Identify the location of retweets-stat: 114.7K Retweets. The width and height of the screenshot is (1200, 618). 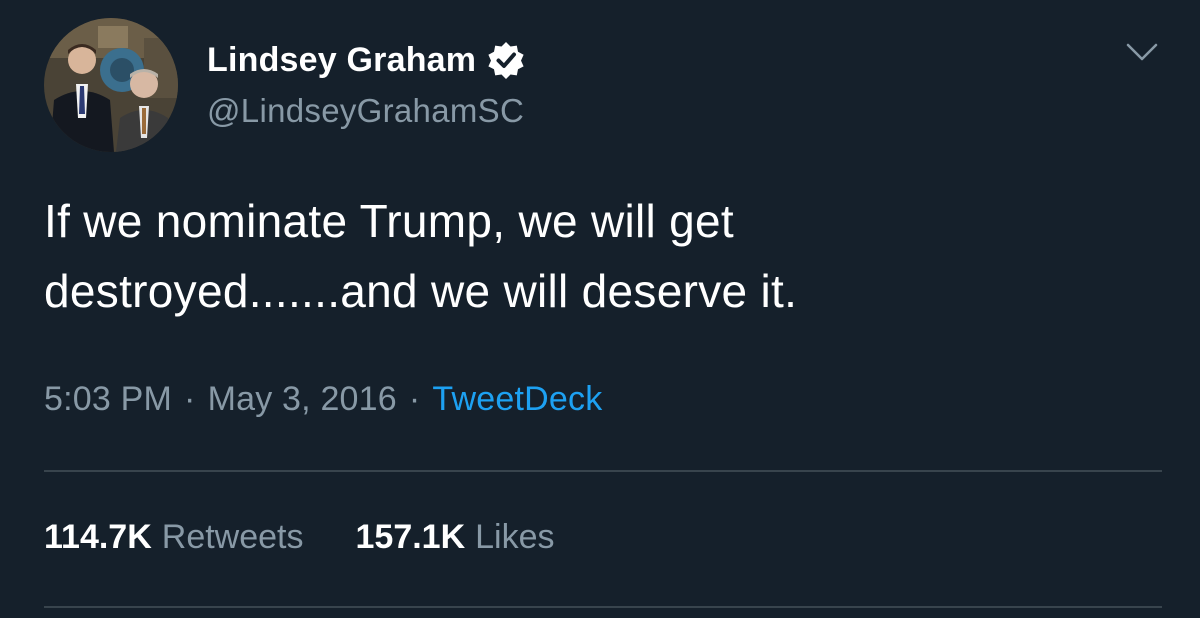
(174, 537).